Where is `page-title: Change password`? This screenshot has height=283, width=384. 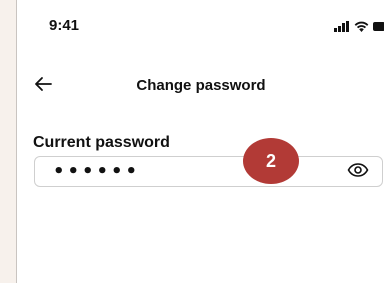
page-title: Change password is located at coordinates (201, 85).